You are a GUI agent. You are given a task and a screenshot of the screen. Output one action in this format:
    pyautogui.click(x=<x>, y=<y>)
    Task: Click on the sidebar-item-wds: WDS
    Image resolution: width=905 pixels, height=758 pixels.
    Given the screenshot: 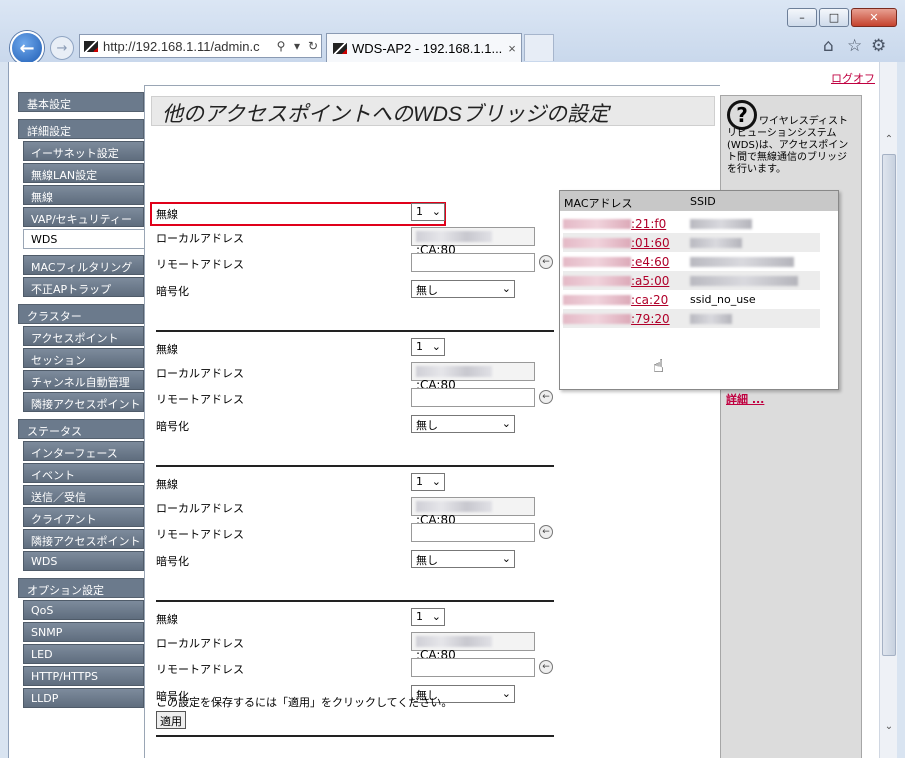 What is the action you would take?
    pyautogui.click(x=86, y=239)
    